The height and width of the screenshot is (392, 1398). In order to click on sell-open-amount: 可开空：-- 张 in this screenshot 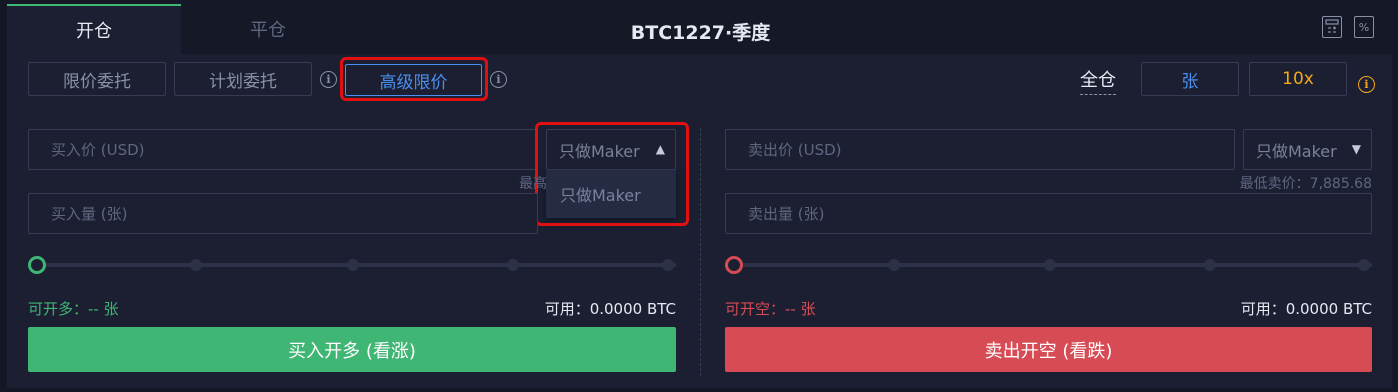, I will do `click(770, 309)`.